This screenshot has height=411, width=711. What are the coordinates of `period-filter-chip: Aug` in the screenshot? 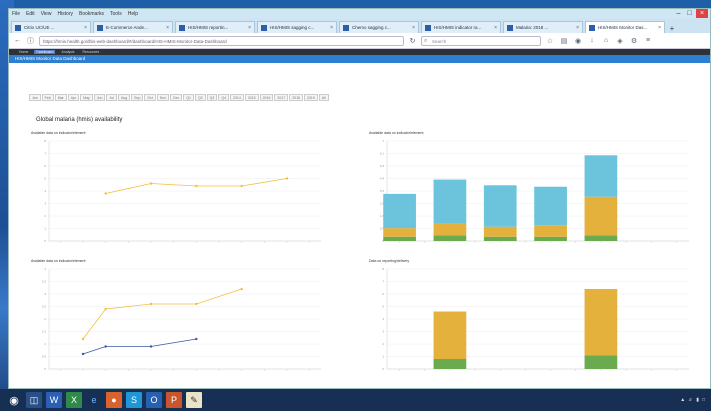 It's located at (124, 97).